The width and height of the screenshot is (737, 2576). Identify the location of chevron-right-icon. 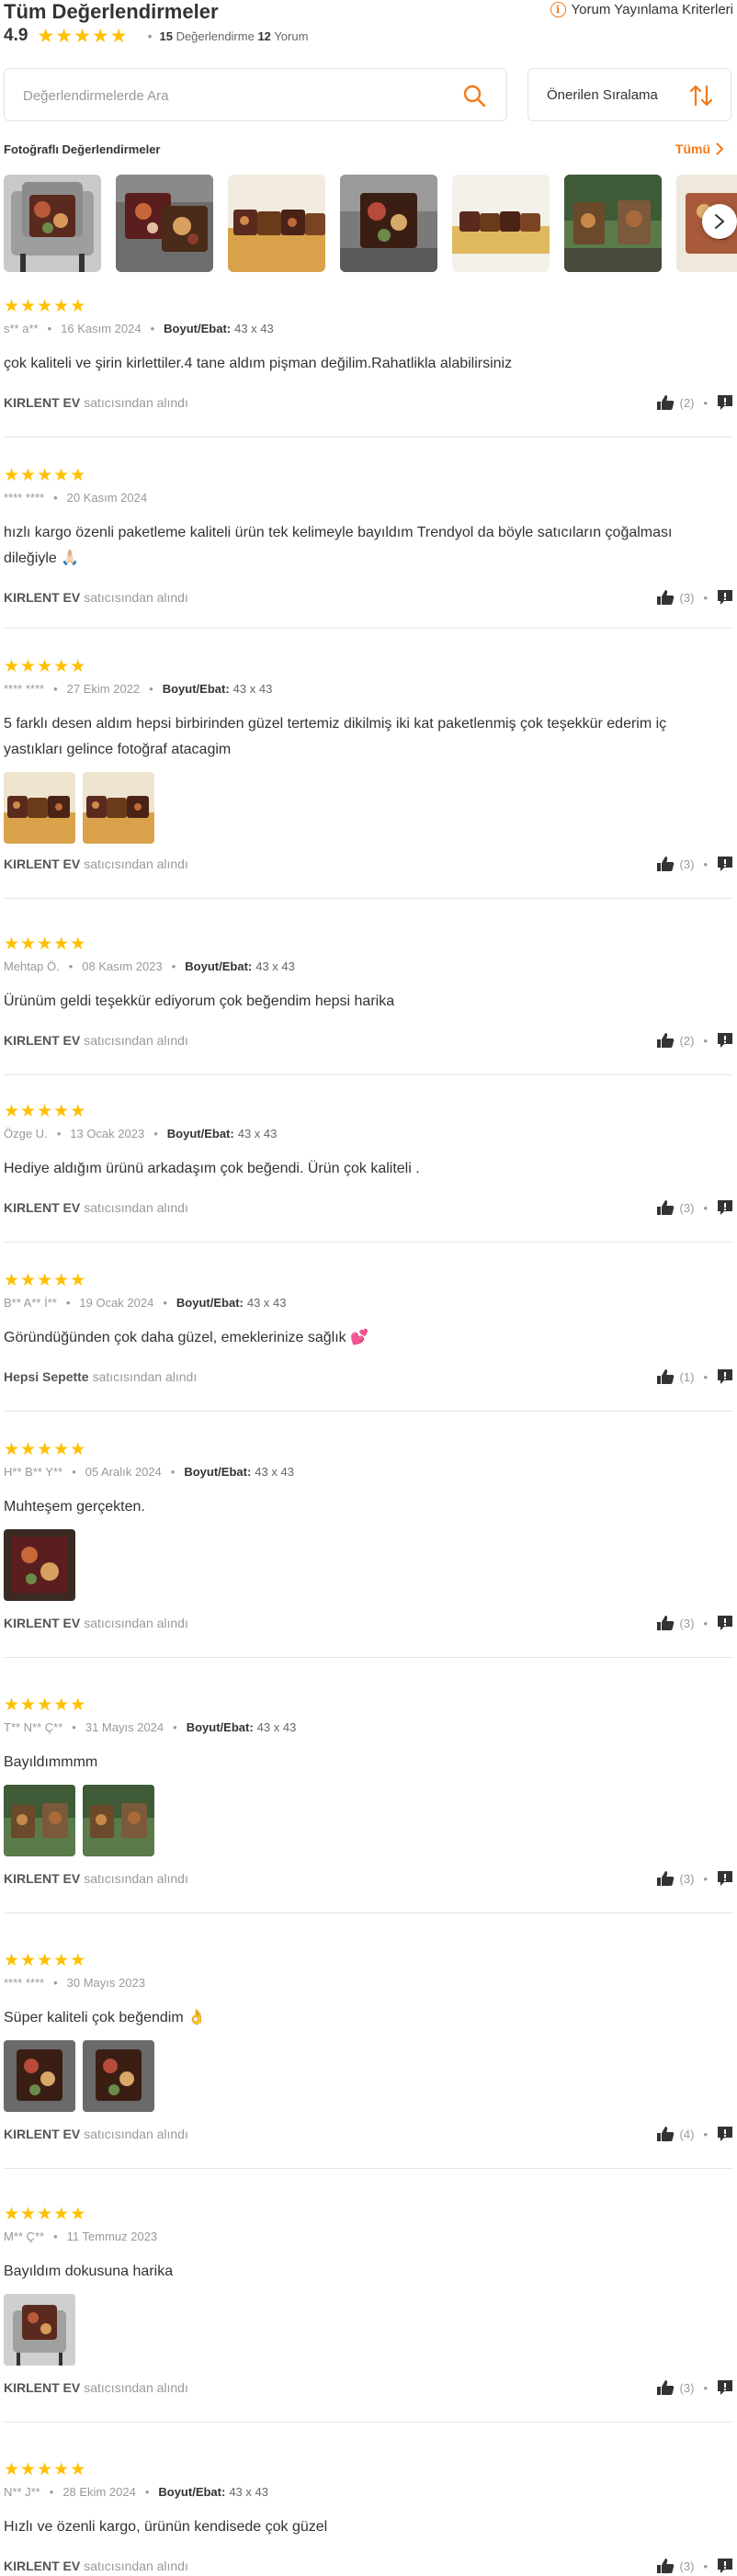
(720, 221).